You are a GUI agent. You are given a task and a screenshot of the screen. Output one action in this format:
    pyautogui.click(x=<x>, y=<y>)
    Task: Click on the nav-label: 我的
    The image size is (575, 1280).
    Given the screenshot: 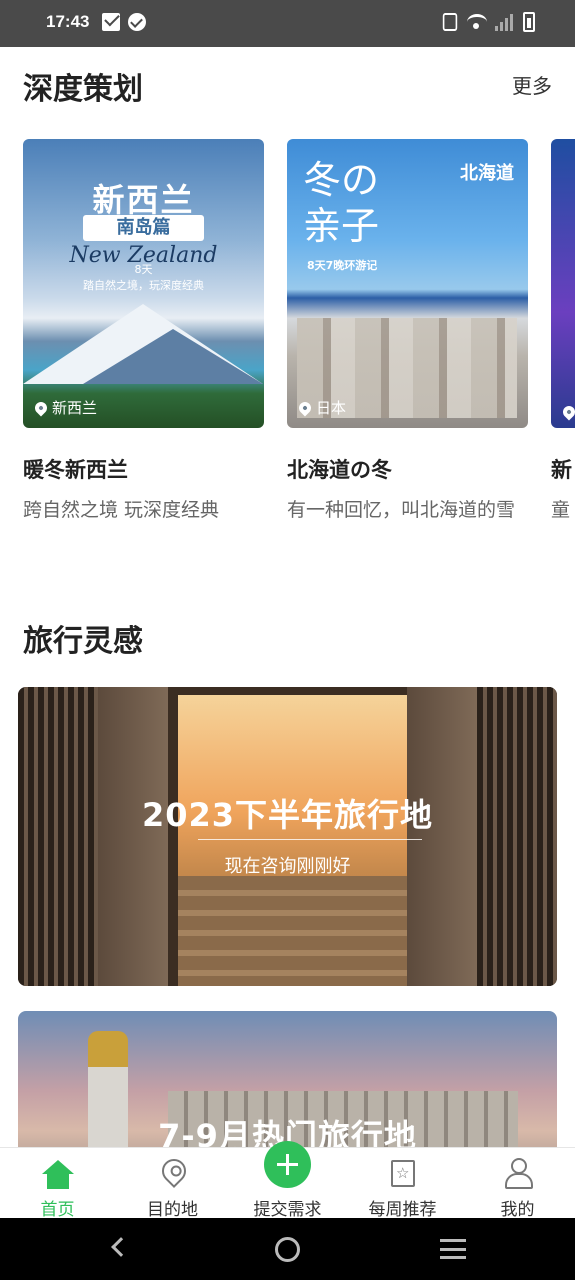 What is the action you would take?
    pyautogui.click(x=517, y=1210)
    